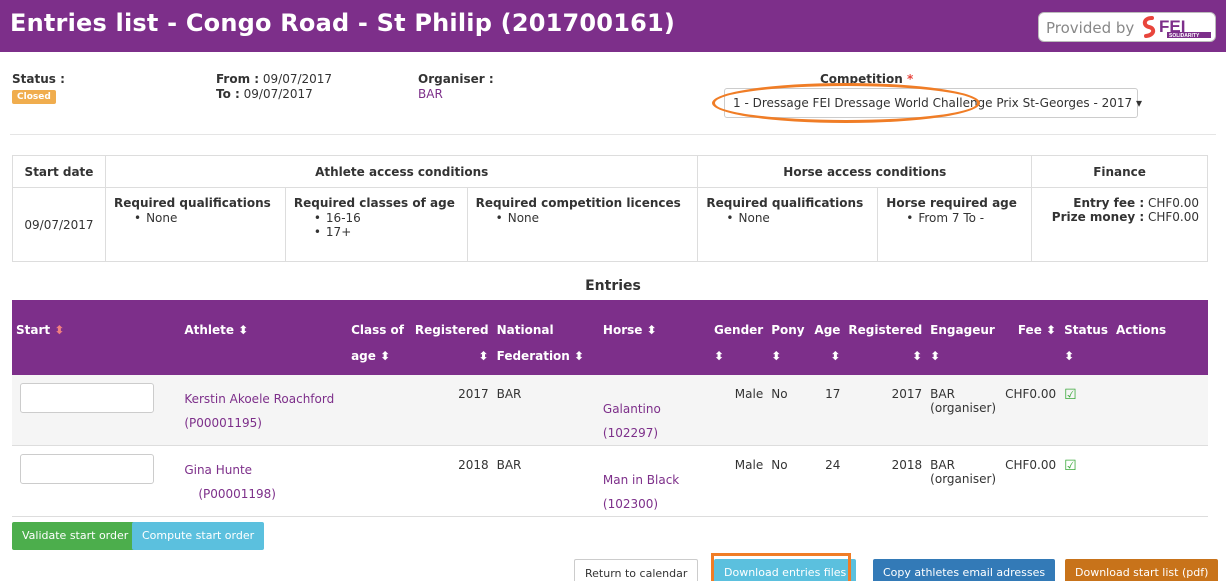 Image resolution: width=1226 pixels, height=581 pixels. Describe the element at coordinates (1070, 395) in the screenshot. I see `check-square-icon: ☑` at that location.